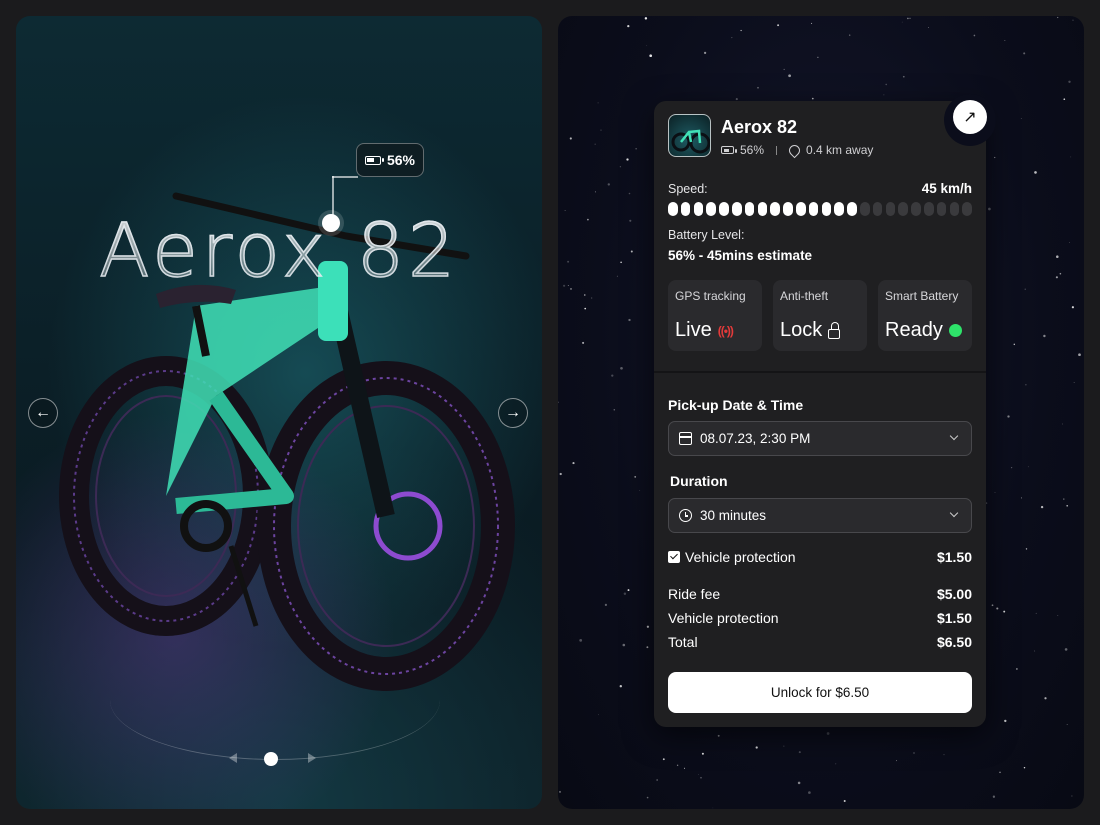 This screenshot has width=1100, height=825. Describe the element at coordinates (233, 758) in the screenshot. I see `carousel-arrow-left-icon` at that location.